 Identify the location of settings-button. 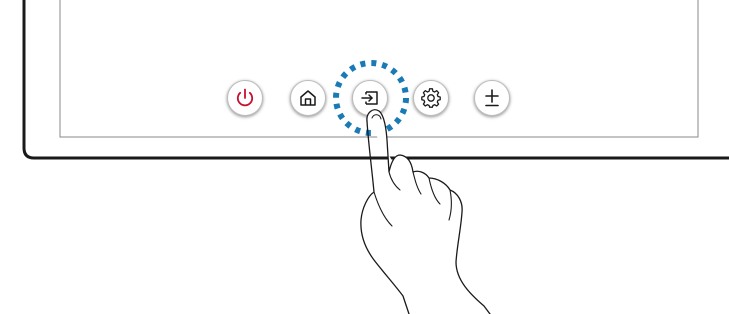
(431, 98).